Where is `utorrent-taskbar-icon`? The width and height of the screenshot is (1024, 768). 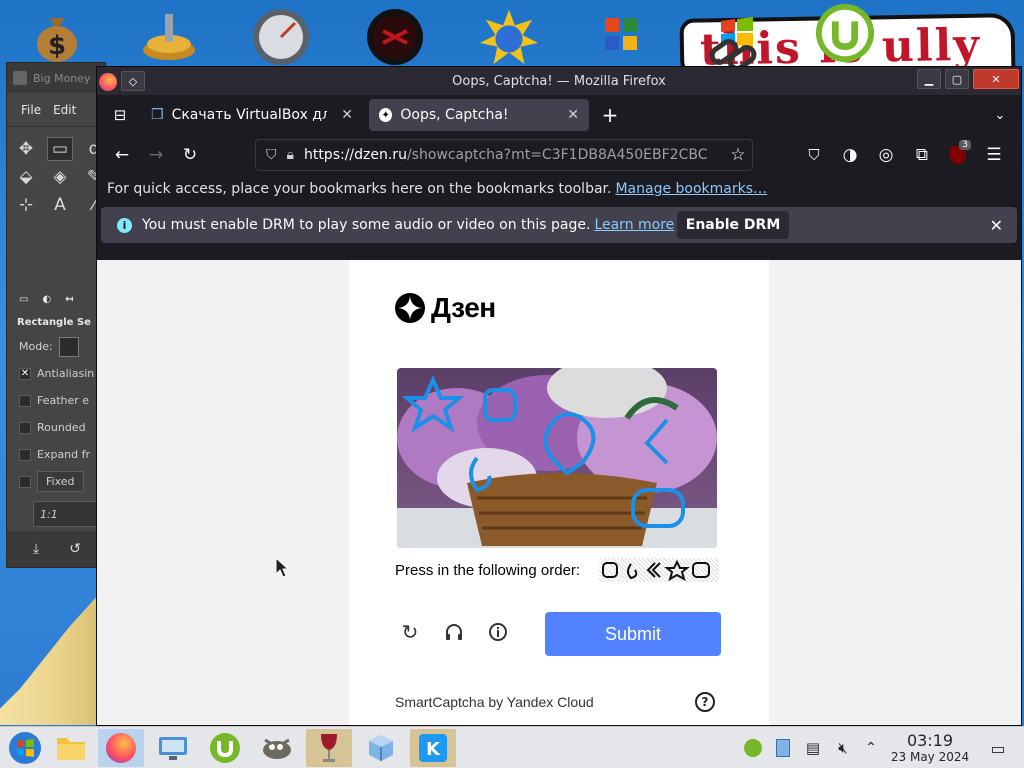 utorrent-taskbar-icon is located at coordinates (225, 748).